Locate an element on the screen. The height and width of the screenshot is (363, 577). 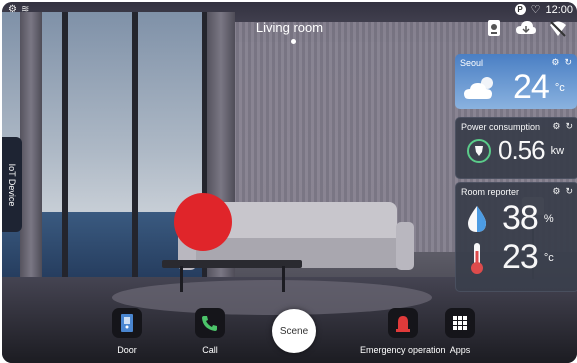
page-indicator is located at coordinates (293, 41).